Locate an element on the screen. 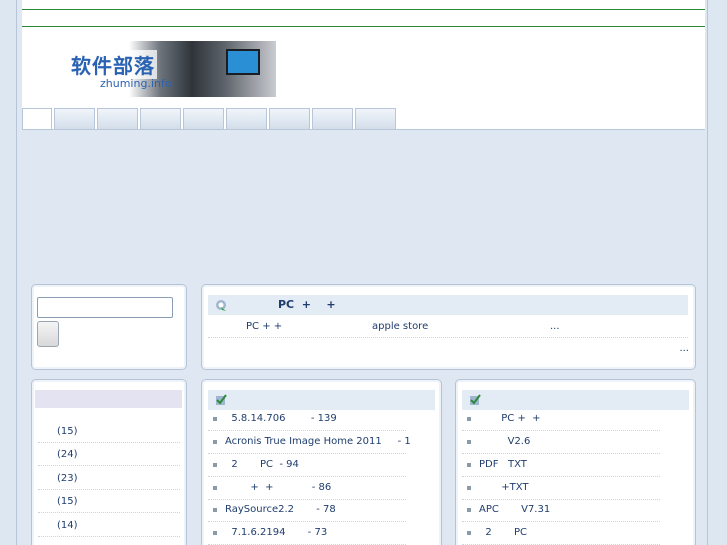 The image size is (727, 545). top-divider is located at coordinates (363, 9).